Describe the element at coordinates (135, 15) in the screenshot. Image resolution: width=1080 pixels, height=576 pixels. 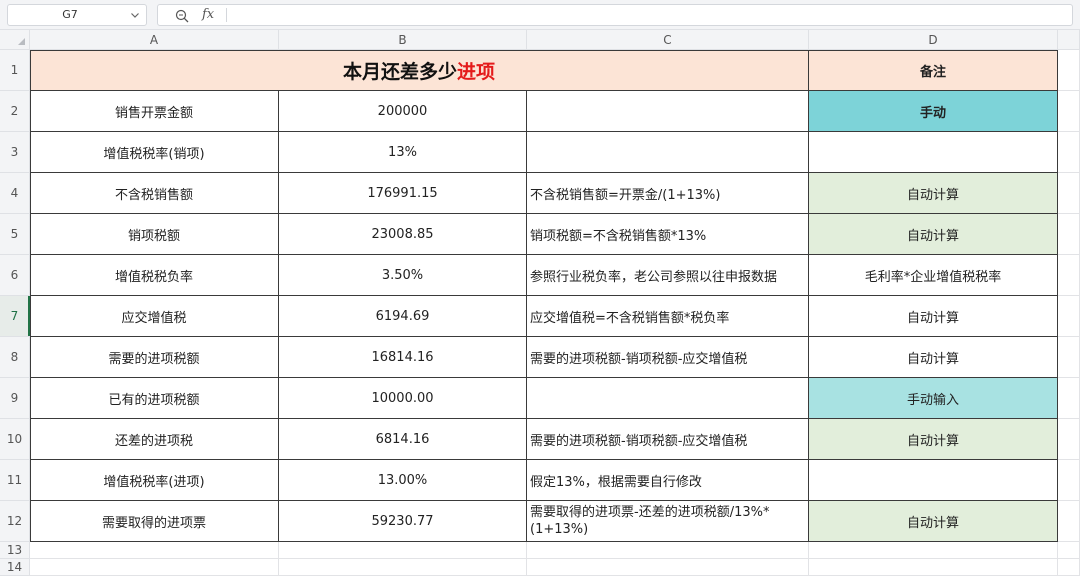
I see `chevron-down-icon` at that location.